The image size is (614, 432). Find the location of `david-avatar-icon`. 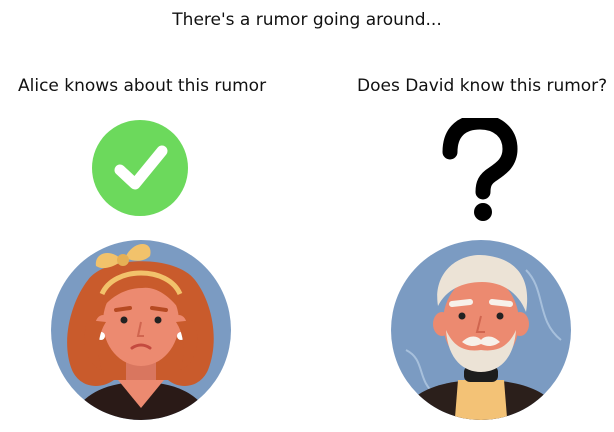

david-avatar-icon is located at coordinates (481, 330).